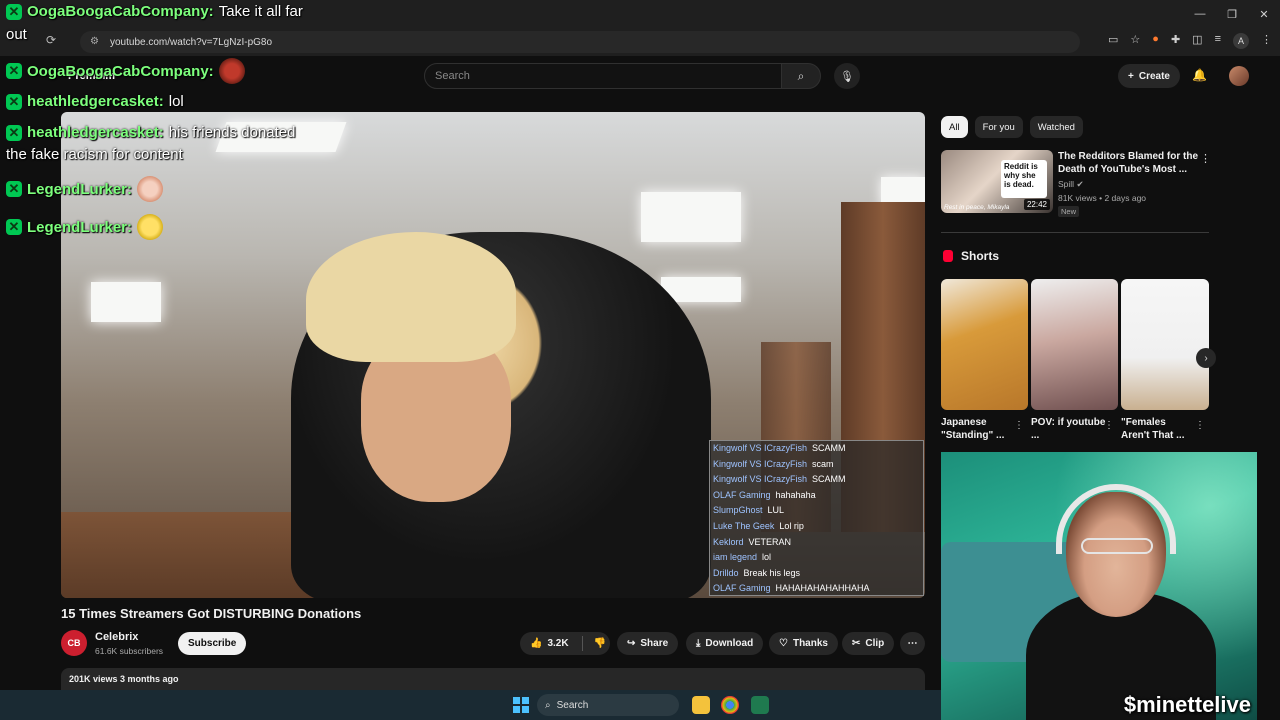  What do you see at coordinates (1199, 75) in the screenshot?
I see `notifications-bell-icon: 🔔` at bounding box center [1199, 75].